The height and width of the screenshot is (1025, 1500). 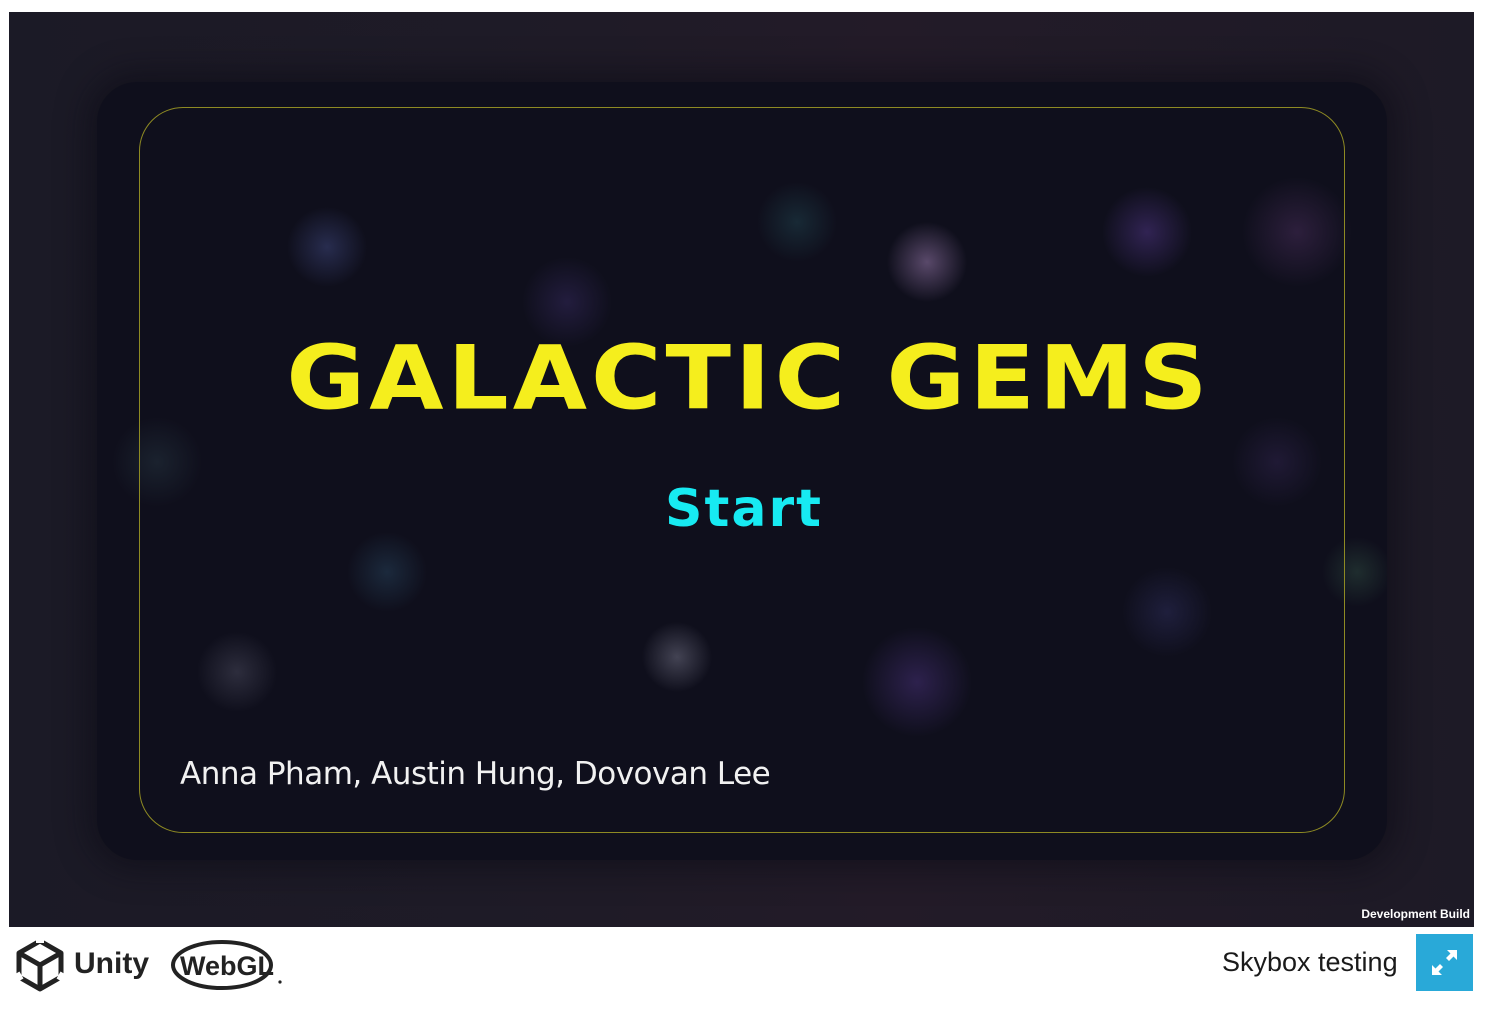 I want to click on build-title: Skybox testing, so click(x=1310, y=962).